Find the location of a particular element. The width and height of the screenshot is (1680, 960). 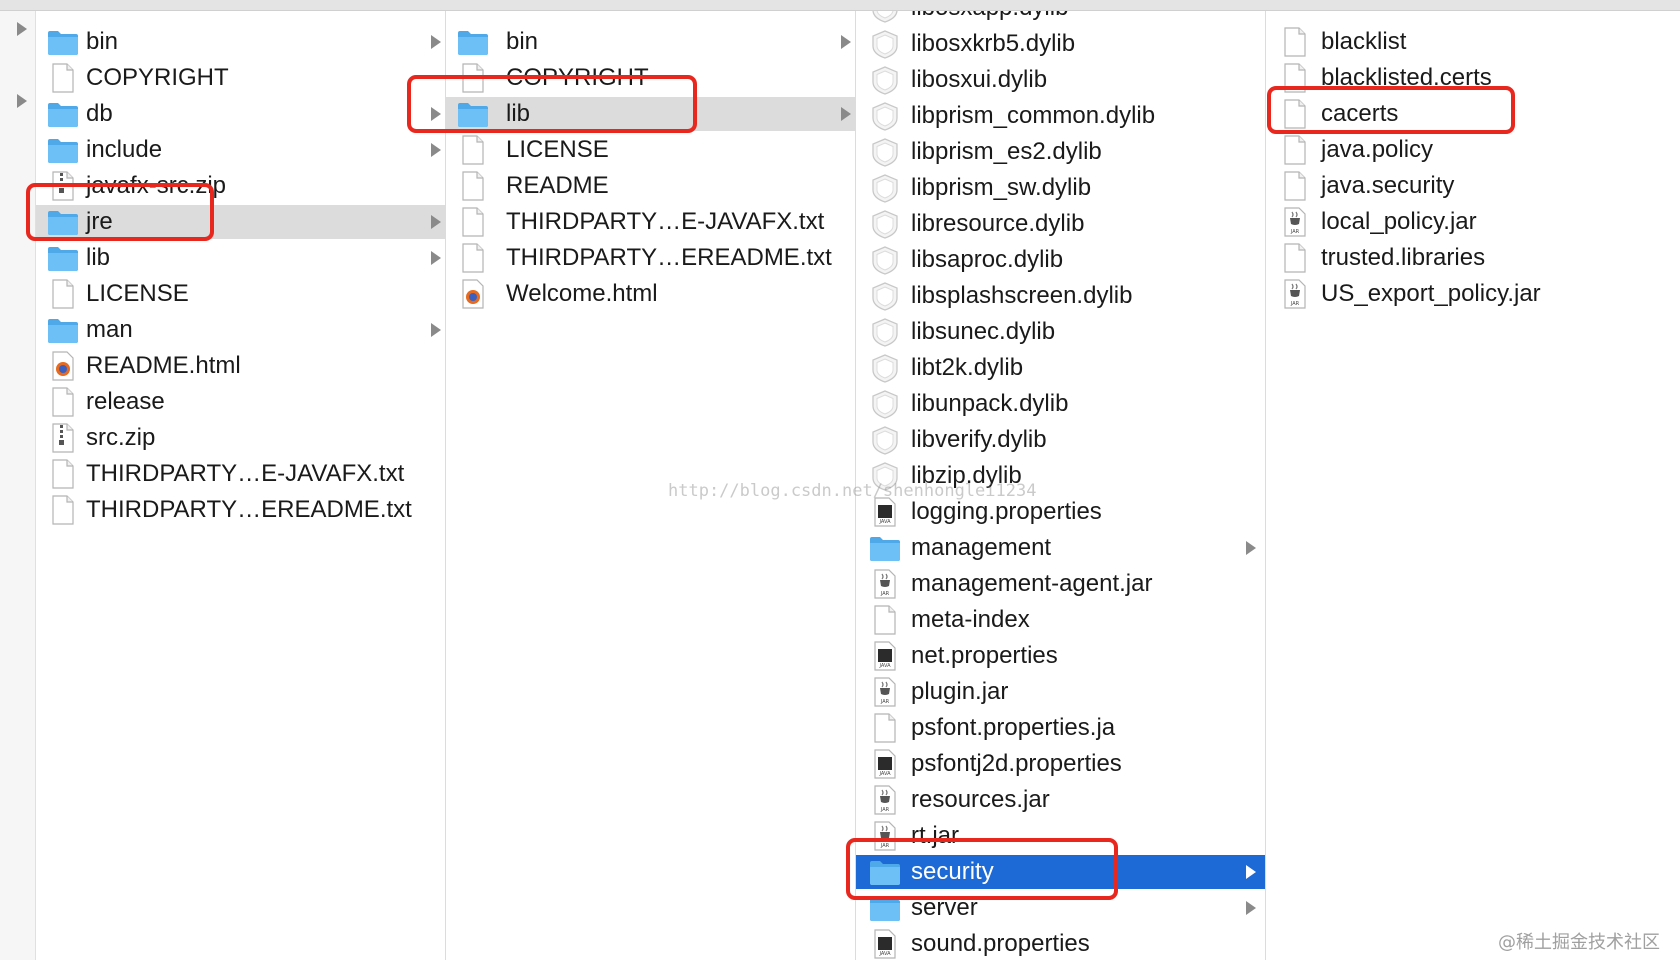

list-item: management is located at coordinates (1060, 548).